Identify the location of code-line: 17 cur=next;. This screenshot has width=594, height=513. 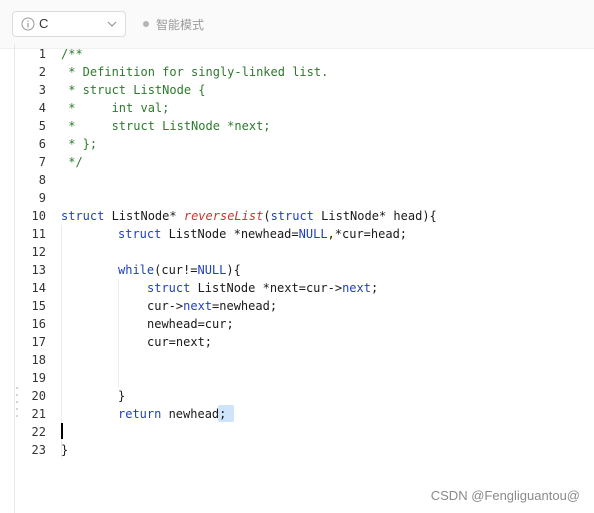
(304, 342).